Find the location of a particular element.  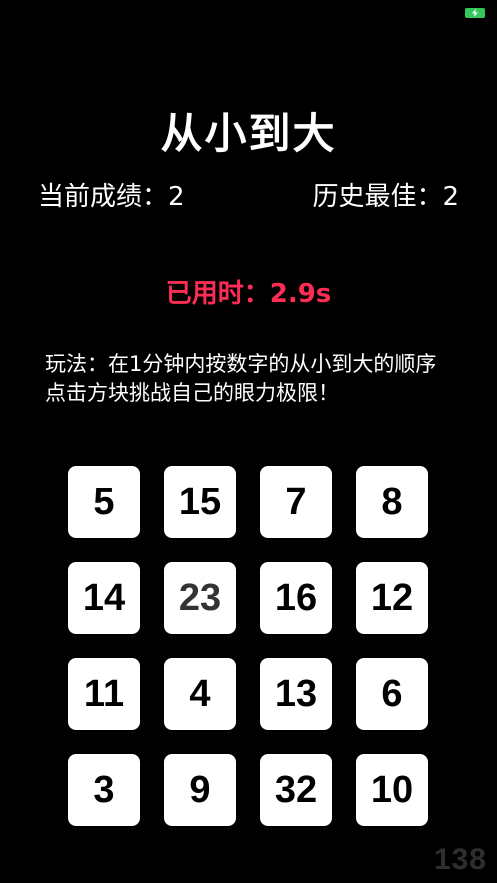

number-tile: 4 is located at coordinates (200, 694).